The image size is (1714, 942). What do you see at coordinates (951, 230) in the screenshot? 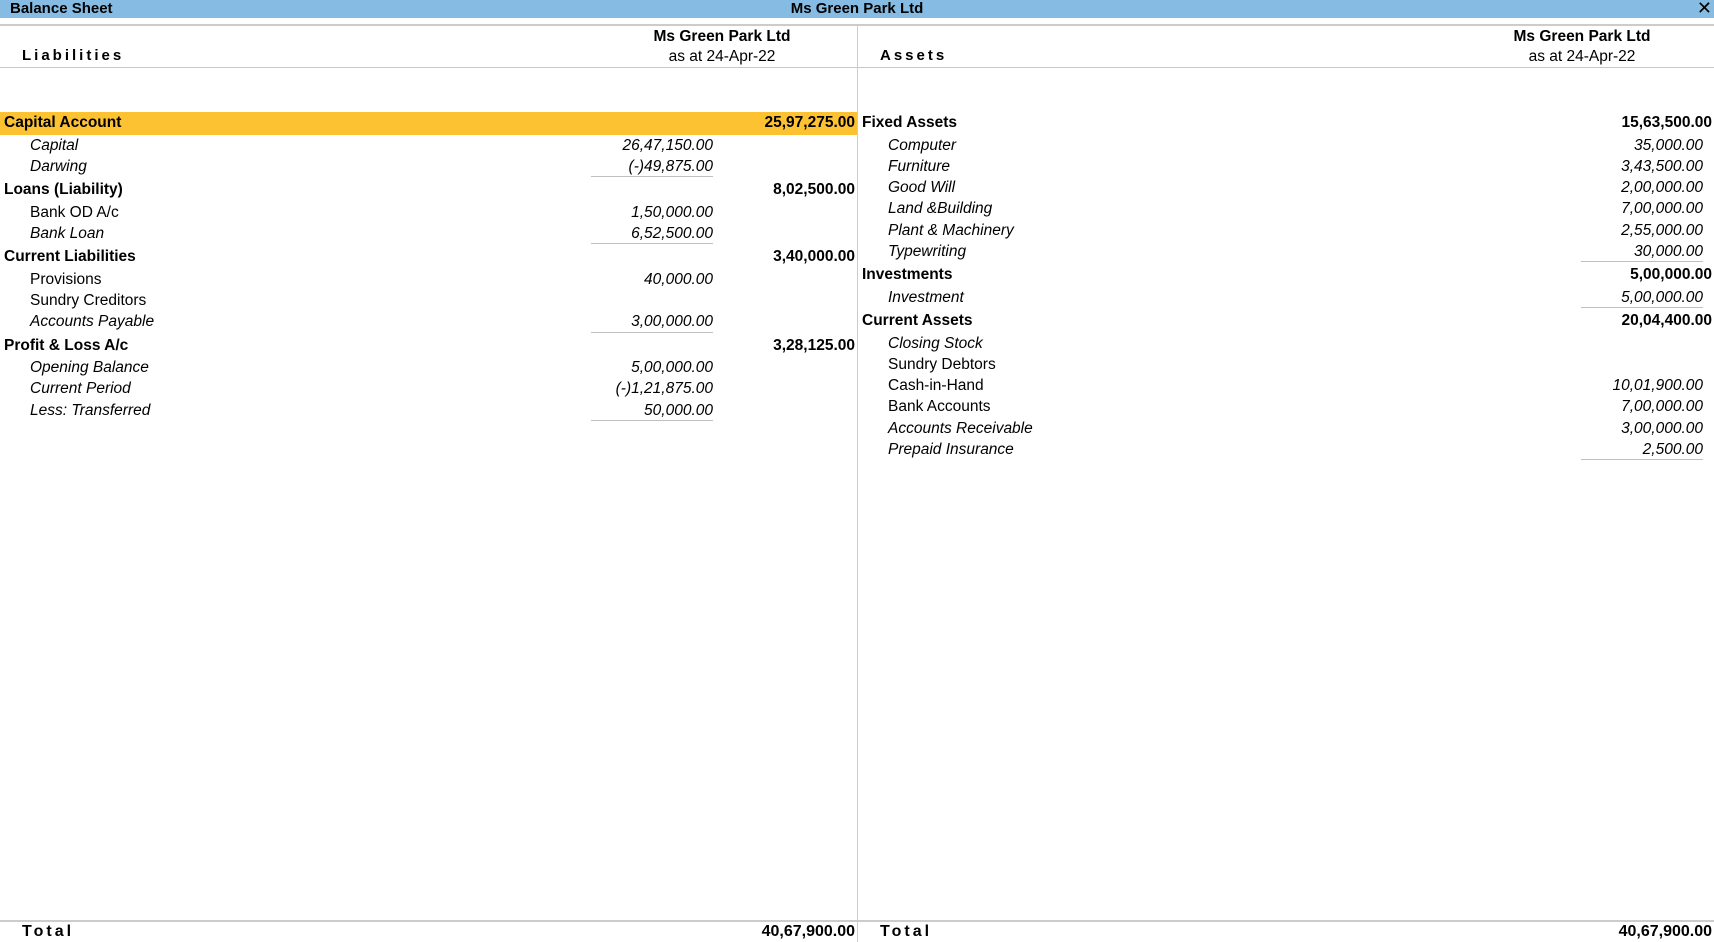
I see `ledger-name: Plant & Machinery` at bounding box center [951, 230].